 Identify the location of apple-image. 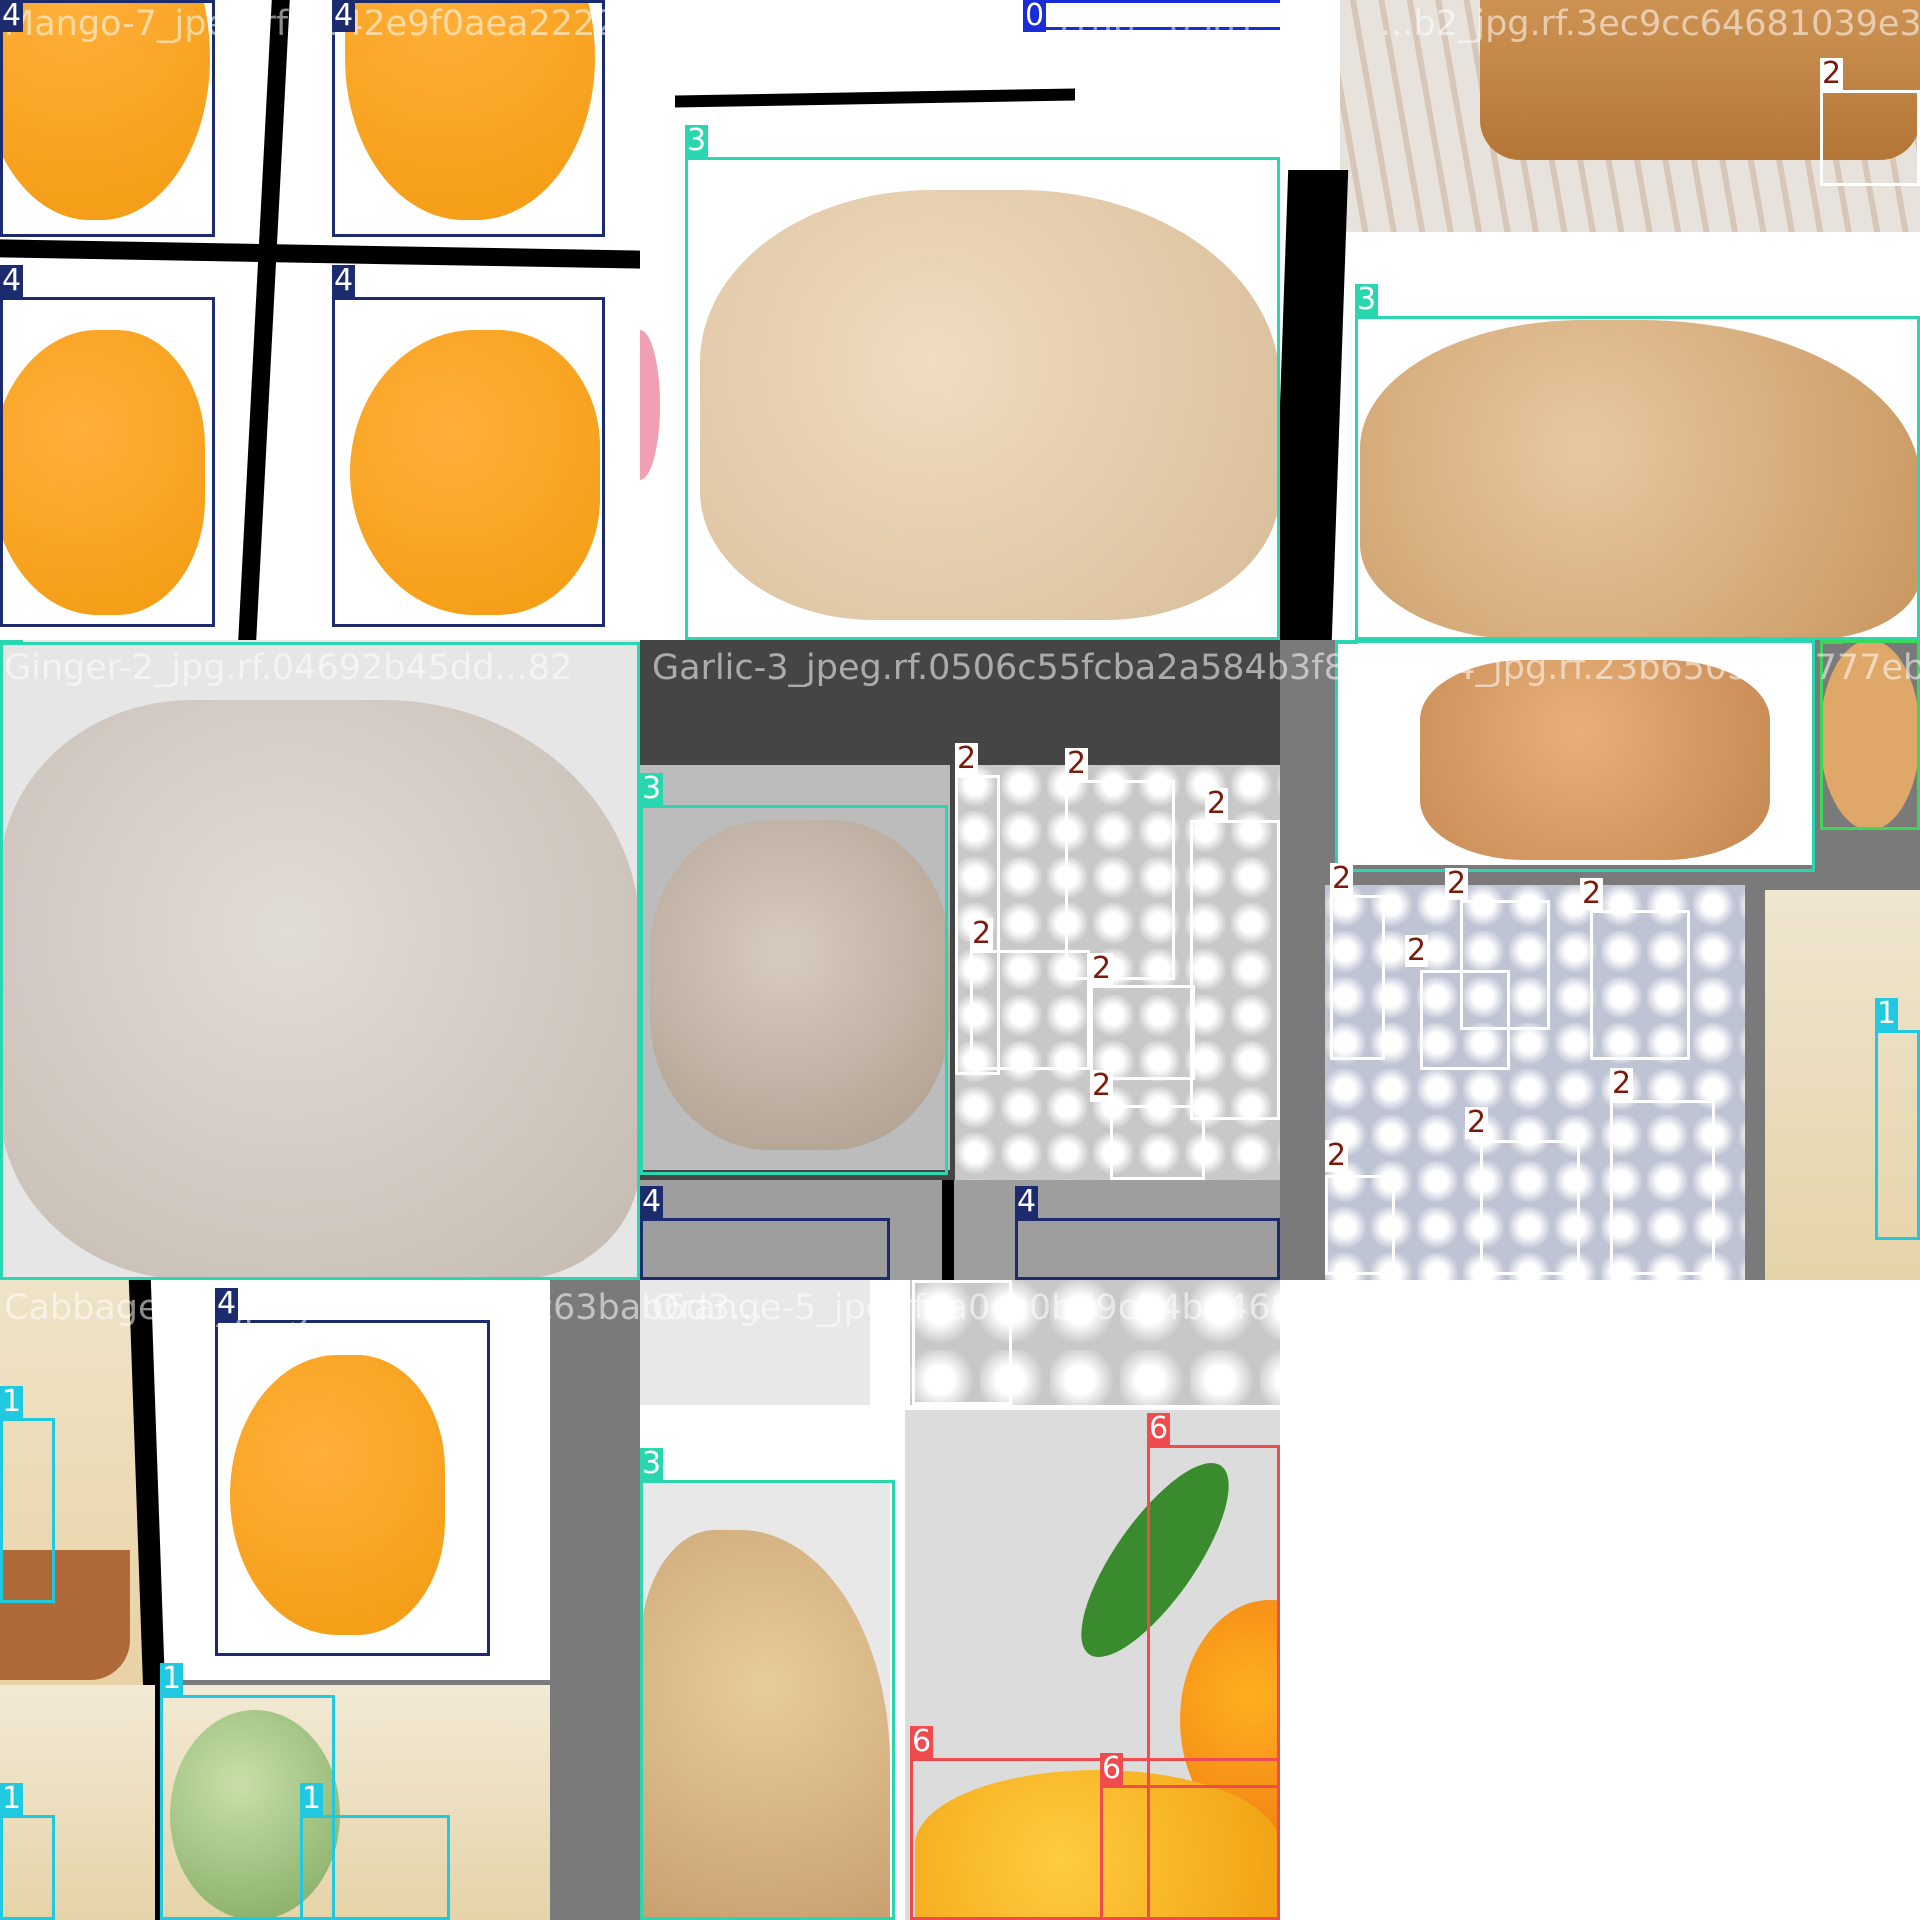
(650, 405).